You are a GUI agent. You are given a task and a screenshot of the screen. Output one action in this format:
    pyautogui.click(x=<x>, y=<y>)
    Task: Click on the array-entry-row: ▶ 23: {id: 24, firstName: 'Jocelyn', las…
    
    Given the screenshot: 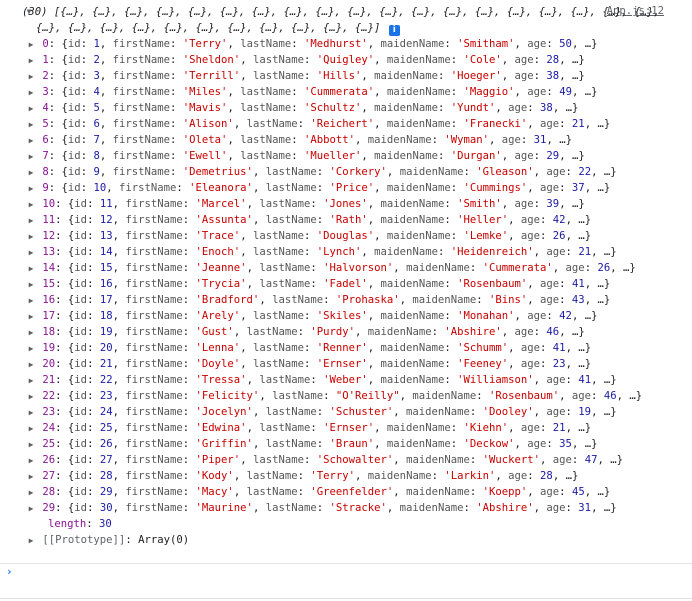 What is the action you would take?
    pyautogui.click(x=346, y=412)
    